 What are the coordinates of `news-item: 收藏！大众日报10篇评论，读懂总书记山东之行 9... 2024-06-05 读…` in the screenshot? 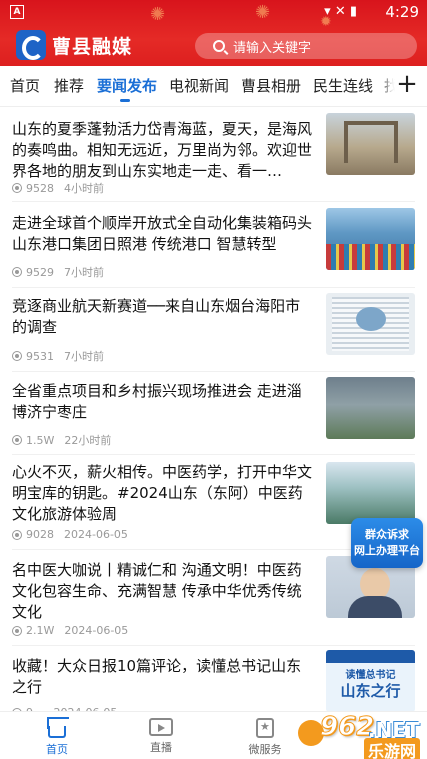 It's located at (213, 682).